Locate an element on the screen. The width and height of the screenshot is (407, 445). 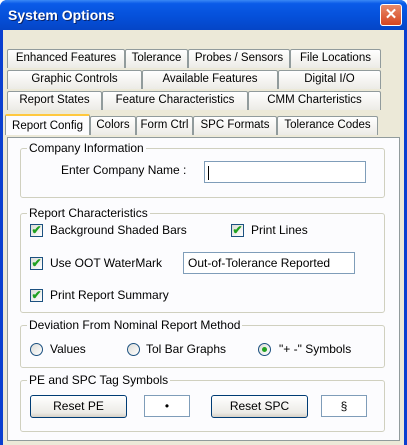
spc-symbol-input: § is located at coordinates (344, 406).